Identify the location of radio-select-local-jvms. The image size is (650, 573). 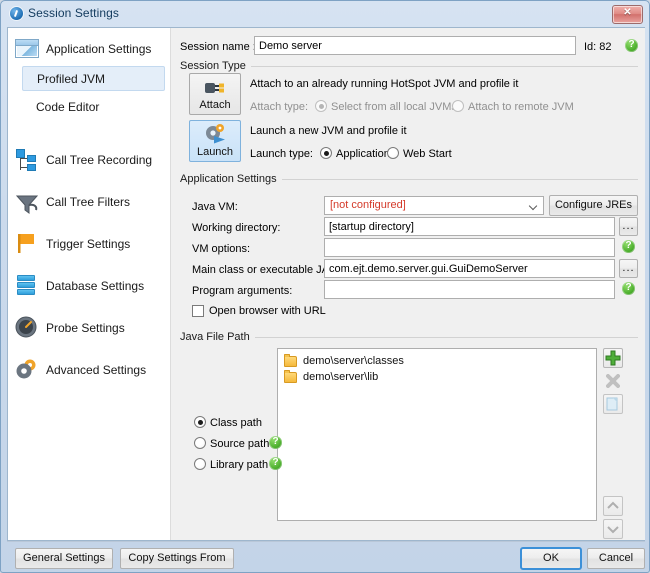
(321, 106).